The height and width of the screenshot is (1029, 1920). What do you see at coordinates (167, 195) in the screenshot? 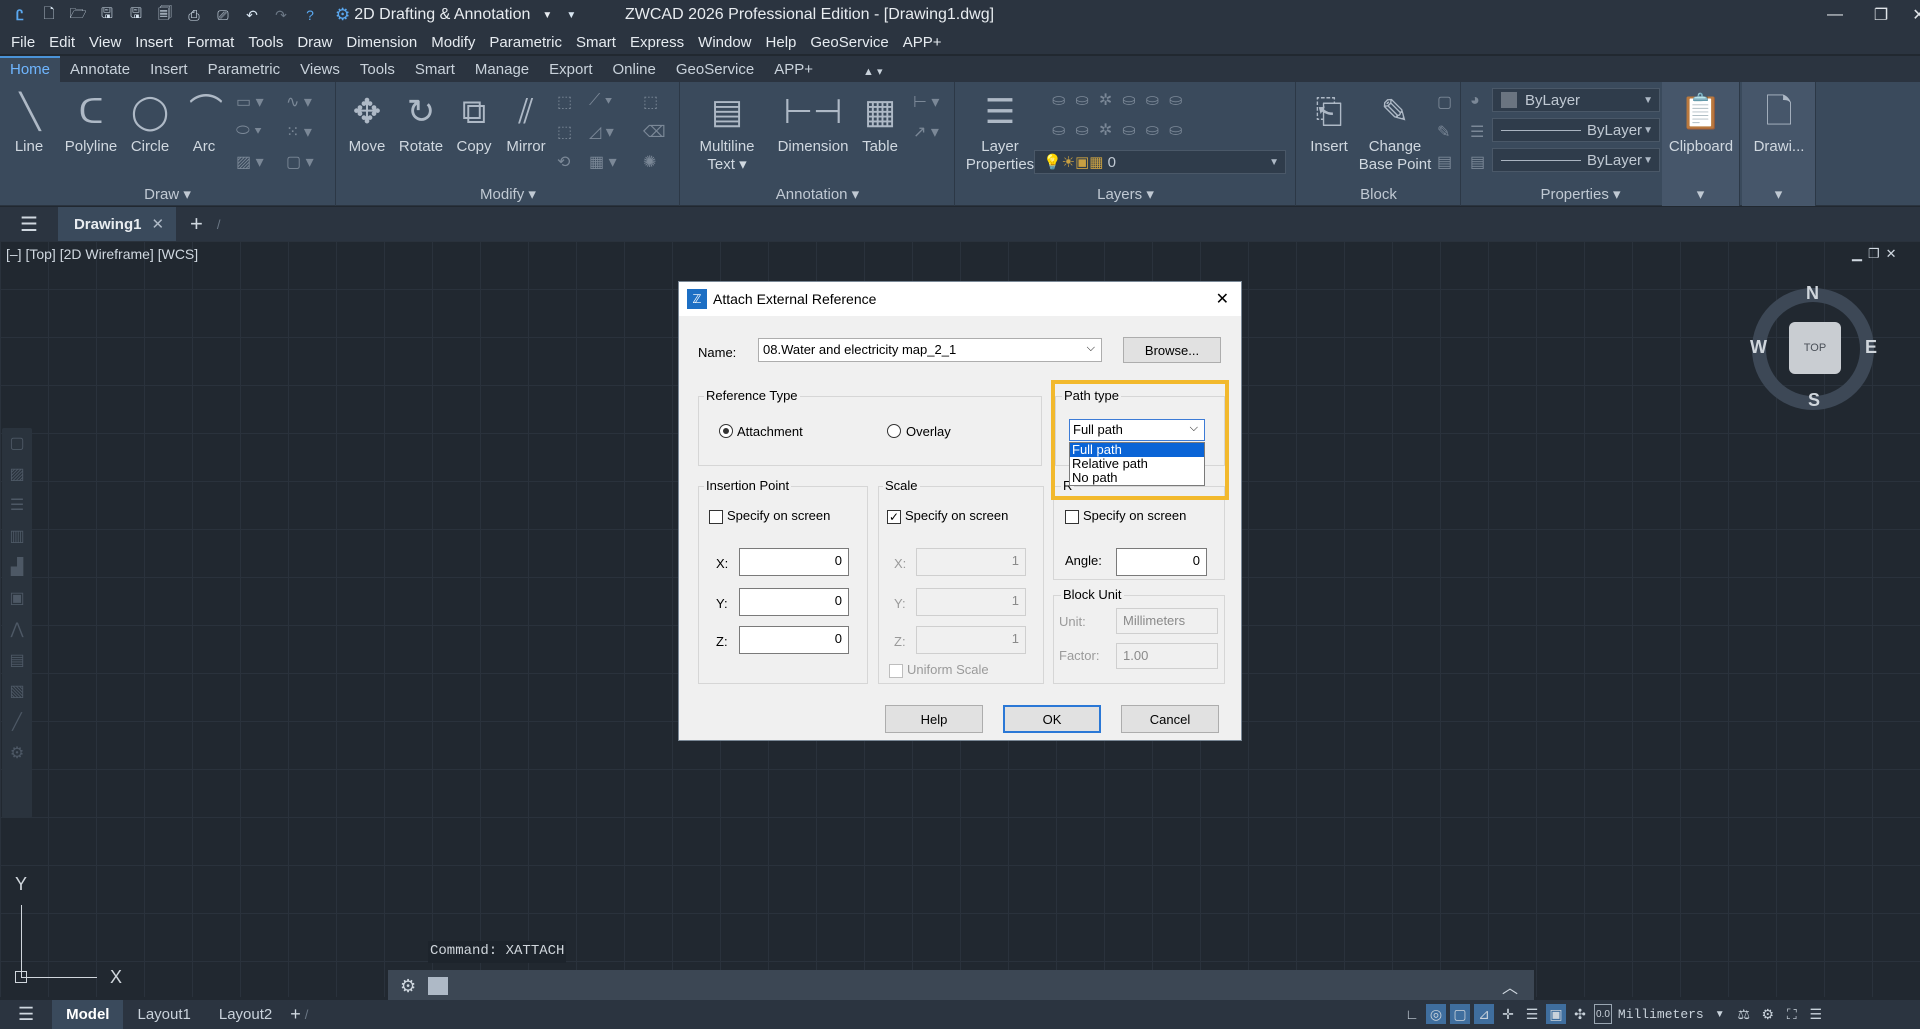
I see `draw-panel-title: Draw ▾` at bounding box center [167, 195].